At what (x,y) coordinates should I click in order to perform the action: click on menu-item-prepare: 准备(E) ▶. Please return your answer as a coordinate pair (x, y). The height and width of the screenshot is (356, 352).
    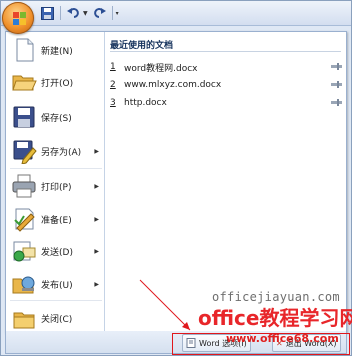
    Looking at the image, I should click on (55, 219).